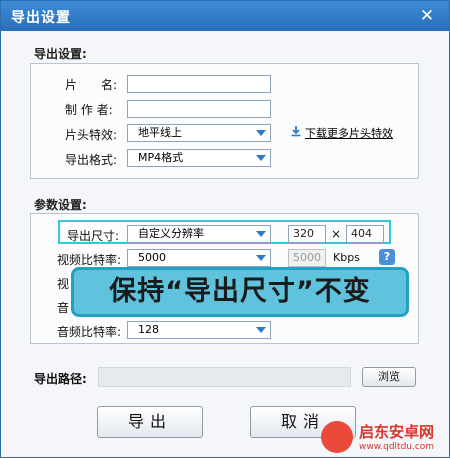 This screenshot has width=450, height=458. Describe the element at coordinates (349, 133) in the screenshot. I see `download-more-effects-link: 下载更多片头特效` at that location.